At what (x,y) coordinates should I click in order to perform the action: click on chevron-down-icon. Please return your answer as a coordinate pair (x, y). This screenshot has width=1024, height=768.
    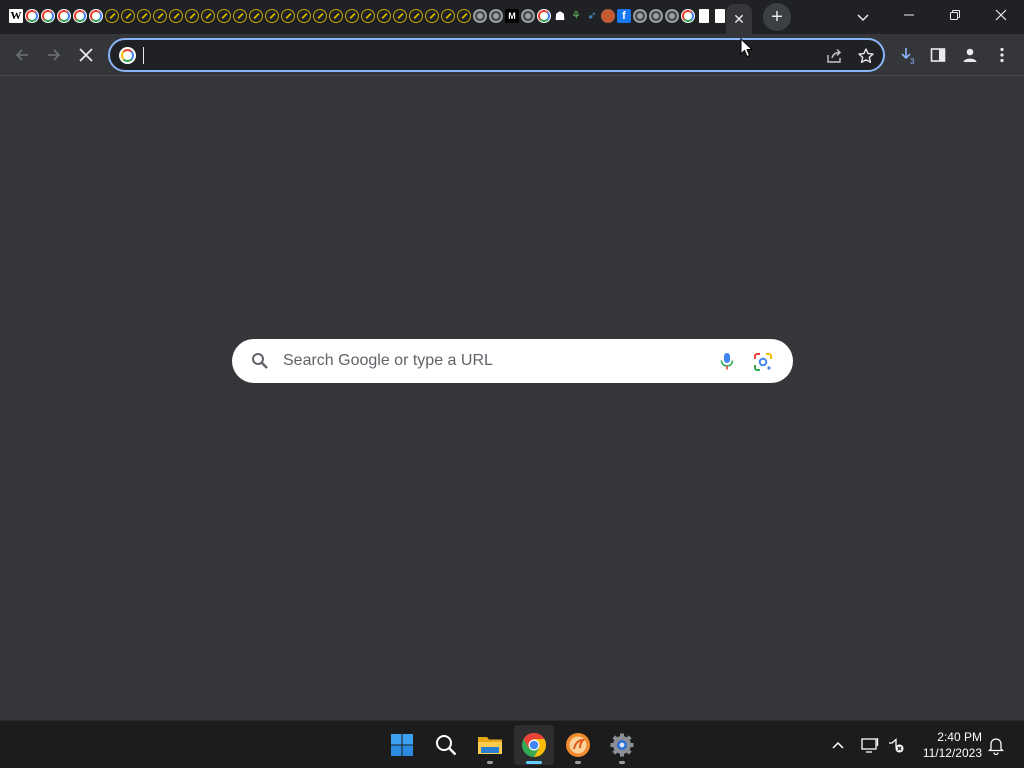
    Looking at the image, I should click on (863, 18).